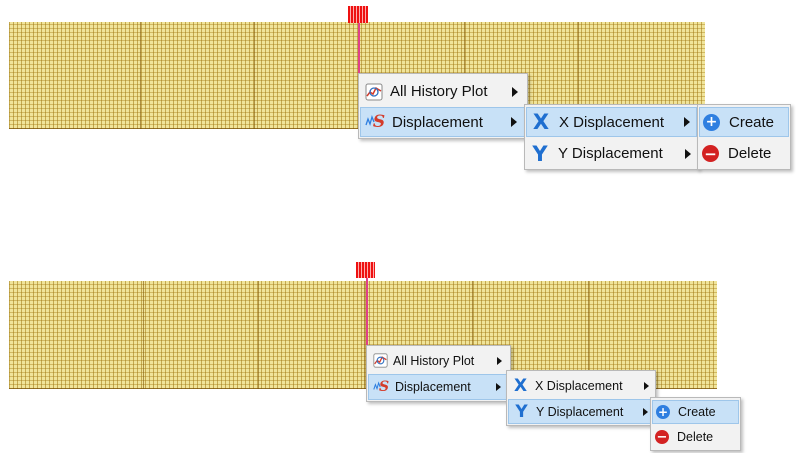 This screenshot has width=796, height=453. I want to click on node-marker-line, so click(367, 315).